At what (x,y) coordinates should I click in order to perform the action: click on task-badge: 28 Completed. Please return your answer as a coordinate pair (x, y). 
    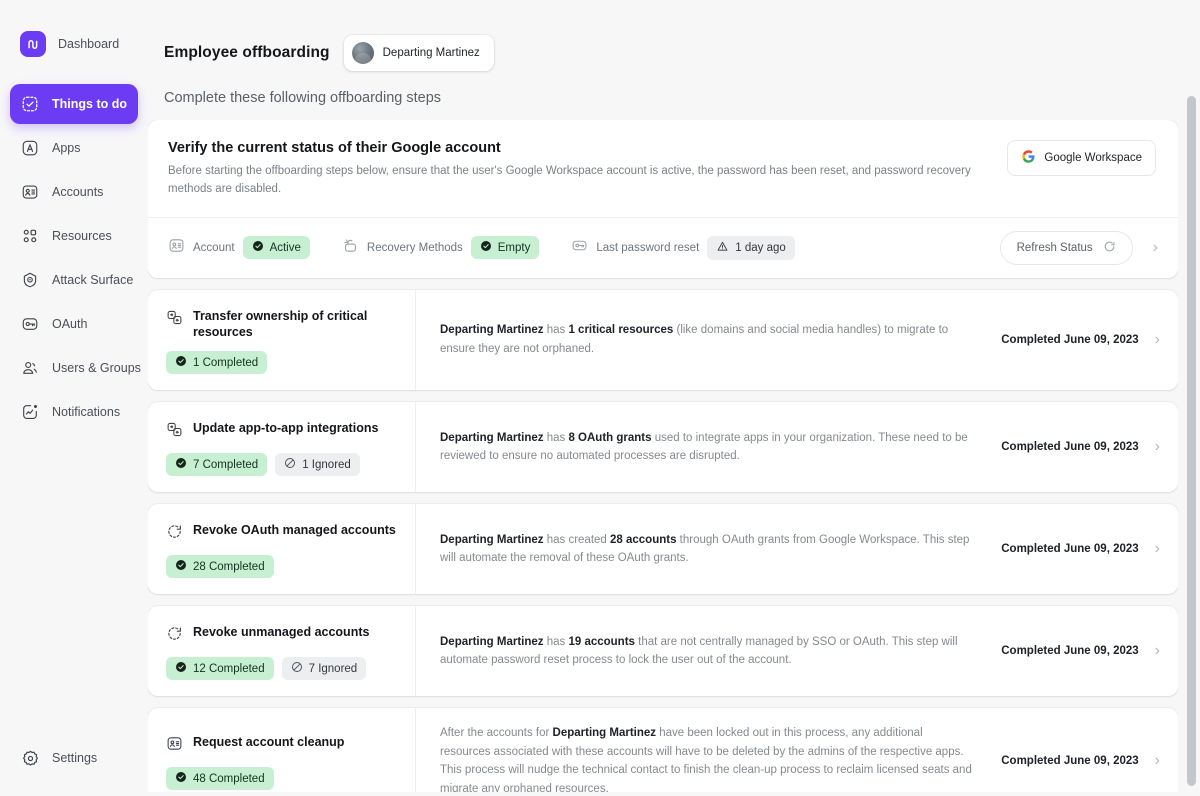
    Looking at the image, I should click on (220, 567).